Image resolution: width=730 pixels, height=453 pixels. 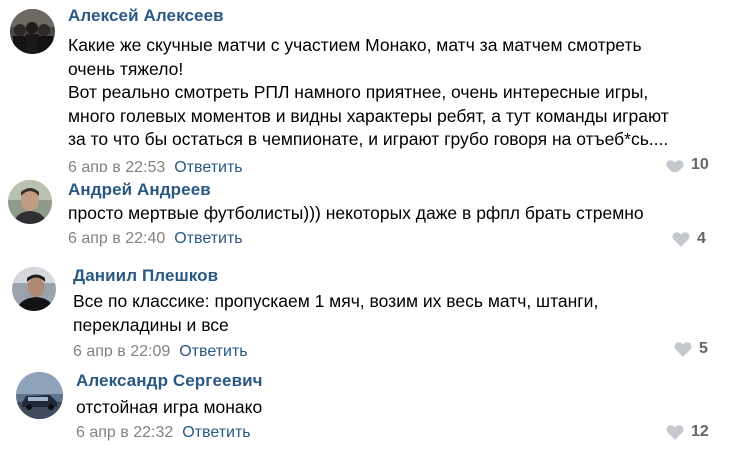 What do you see at coordinates (116, 238) in the screenshot?
I see `comment-date: 6 апр в 22:40` at bounding box center [116, 238].